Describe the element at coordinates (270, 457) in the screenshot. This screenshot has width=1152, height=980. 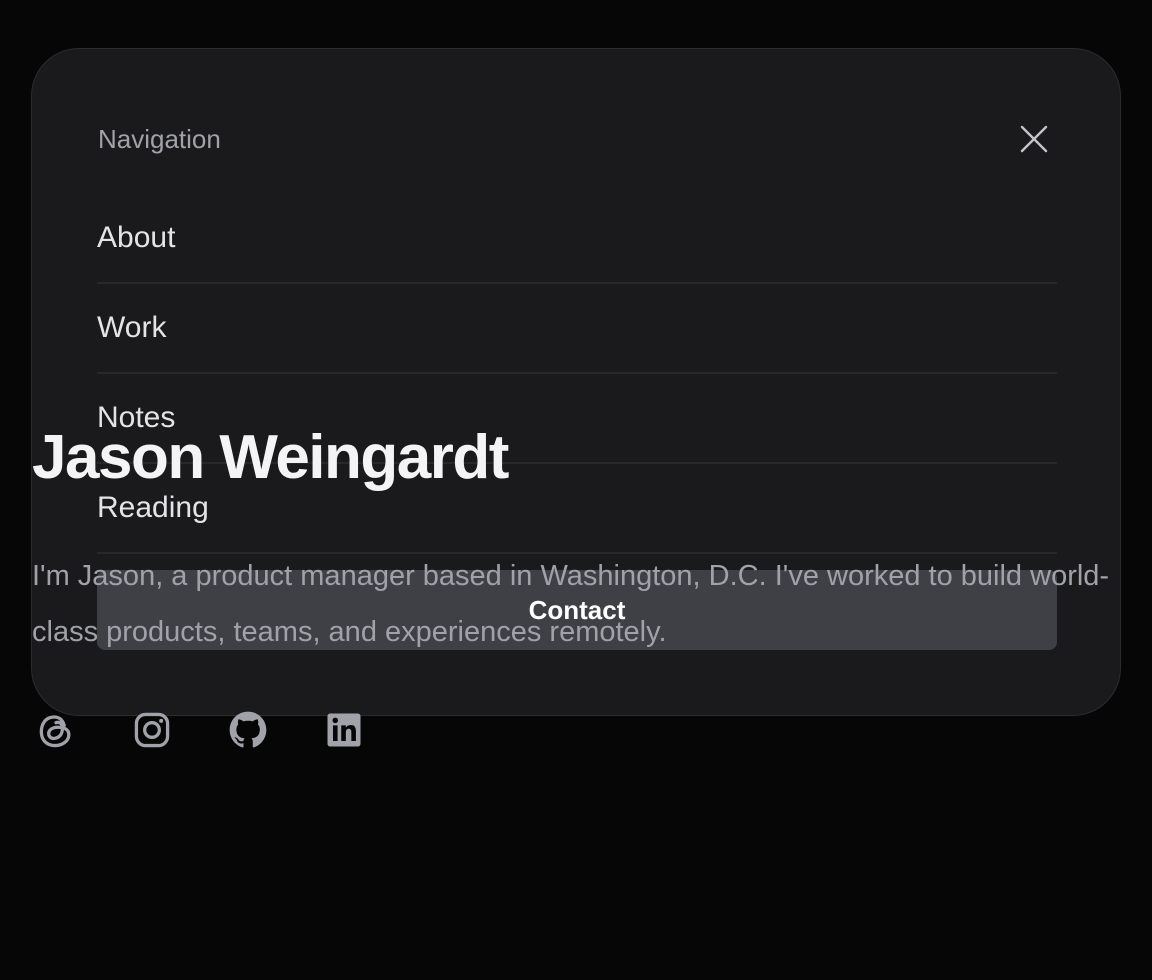
I see `profile-name: Jason Weingardt` at that location.